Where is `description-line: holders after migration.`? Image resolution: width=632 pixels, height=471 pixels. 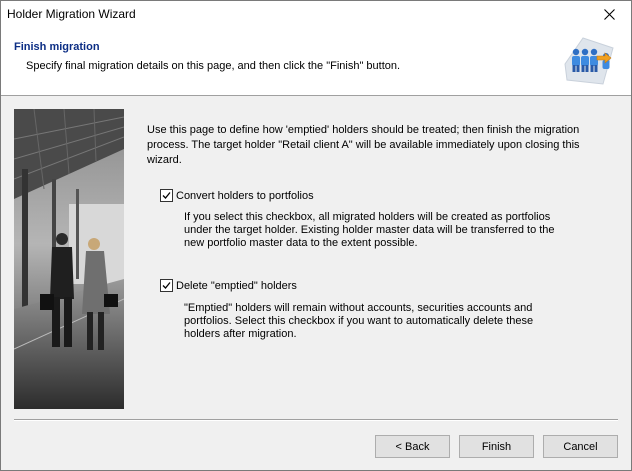 description-line: holders after migration. is located at coordinates (240, 334).